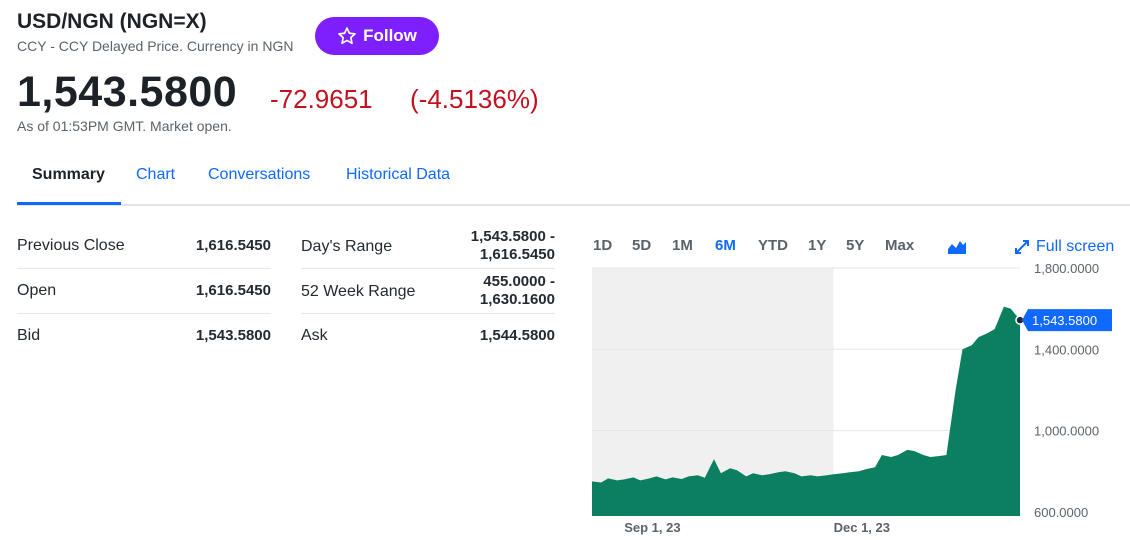 Image resolution: width=1130 pixels, height=540 pixels. Describe the element at coordinates (127, 92) in the screenshot. I see `current-price: 1,543.5800` at that location.